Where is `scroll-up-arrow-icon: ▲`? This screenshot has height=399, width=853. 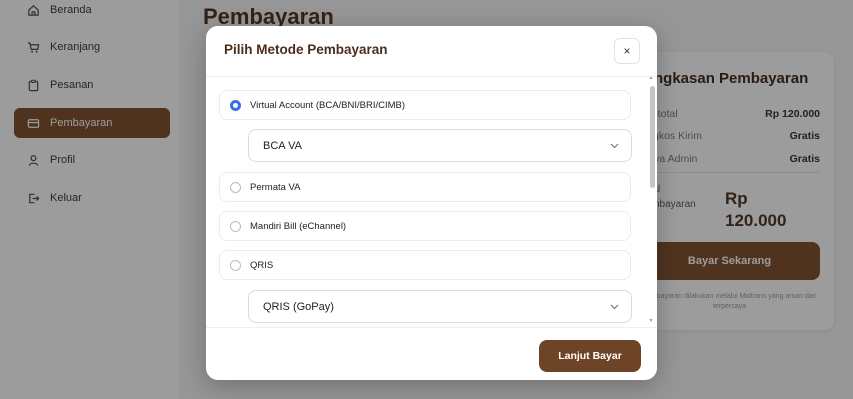 scroll-up-arrow-icon: ▲ is located at coordinates (651, 78).